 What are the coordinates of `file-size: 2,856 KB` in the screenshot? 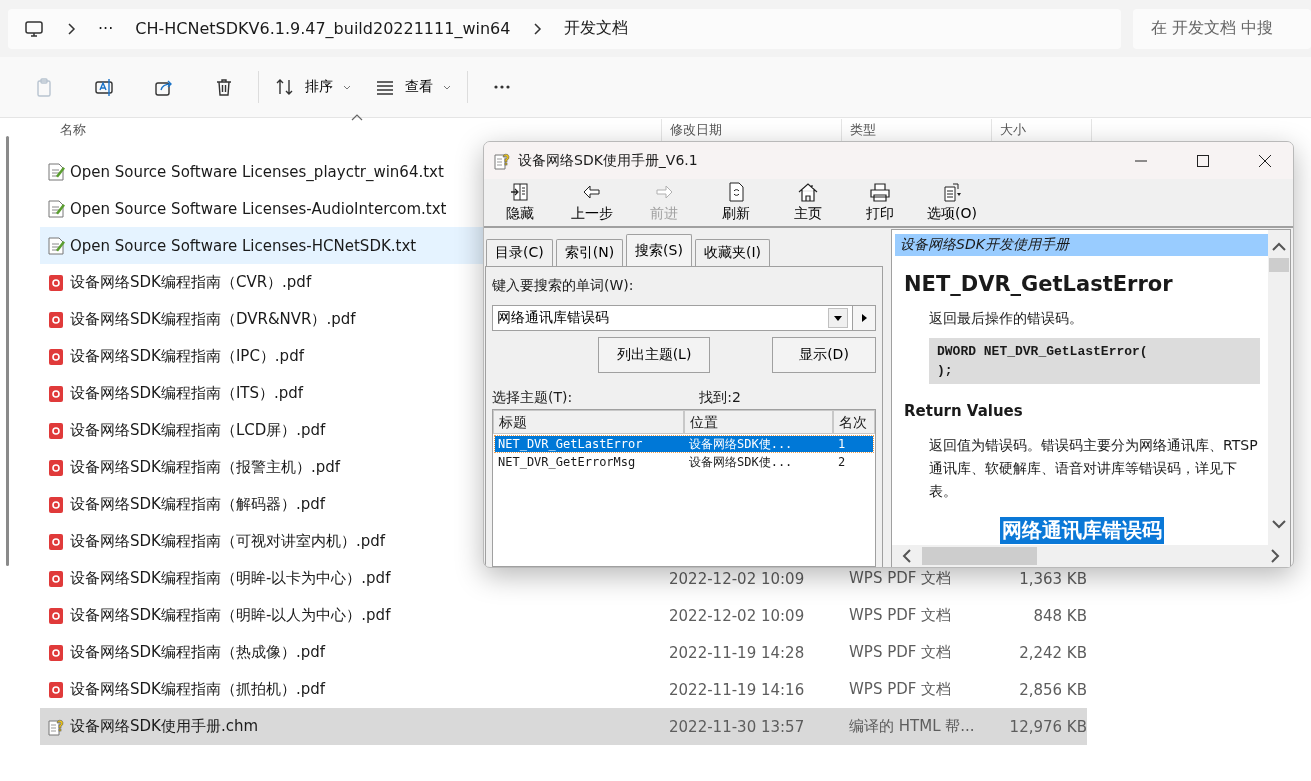 It's located at (1052, 689).